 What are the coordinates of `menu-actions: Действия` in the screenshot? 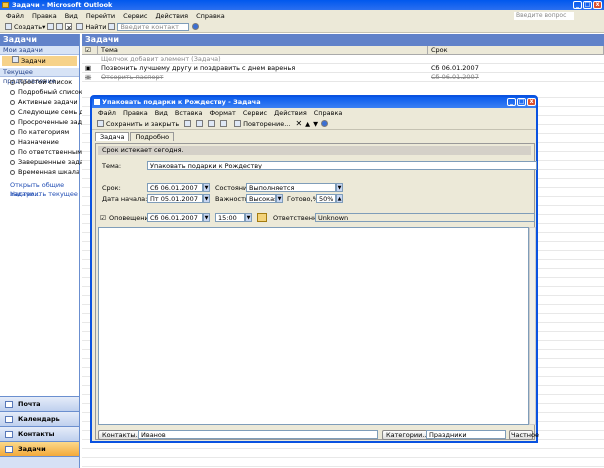 It's located at (171, 16).